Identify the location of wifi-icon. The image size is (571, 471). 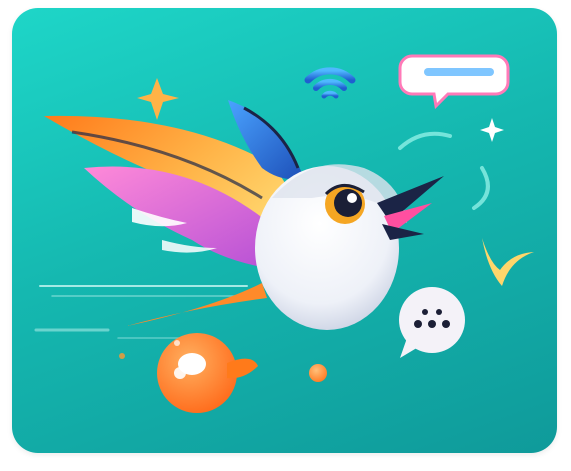
(330, 83).